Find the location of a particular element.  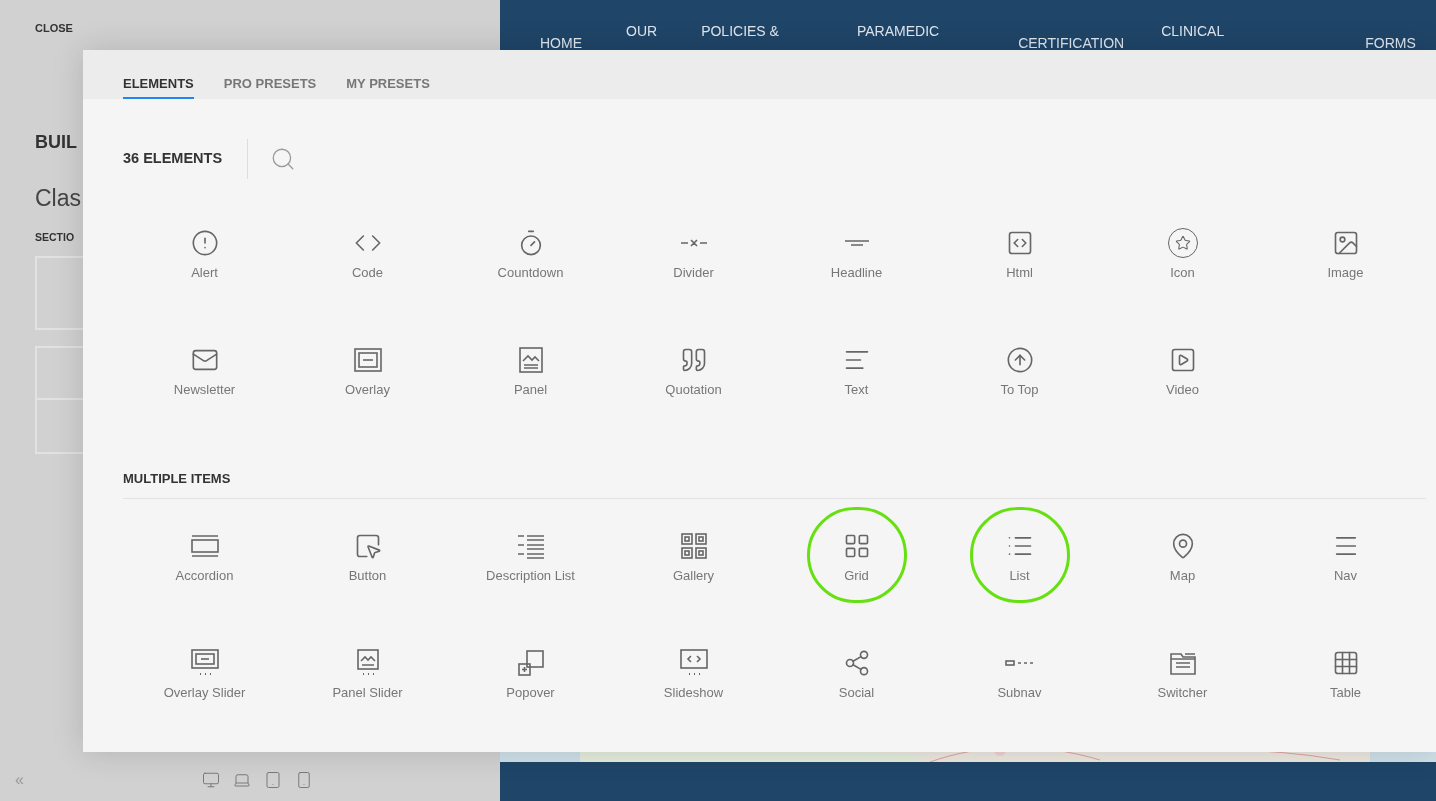

accordion-icon is located at coordinates (204, 546).